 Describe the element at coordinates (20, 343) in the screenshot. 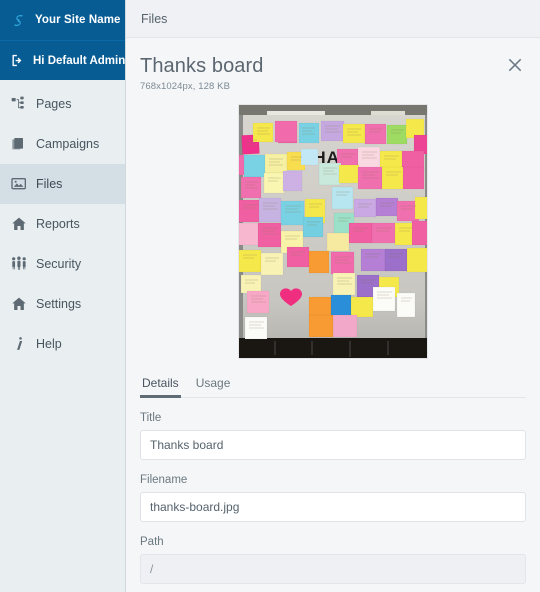

I see `italic-i-icon` at that location.